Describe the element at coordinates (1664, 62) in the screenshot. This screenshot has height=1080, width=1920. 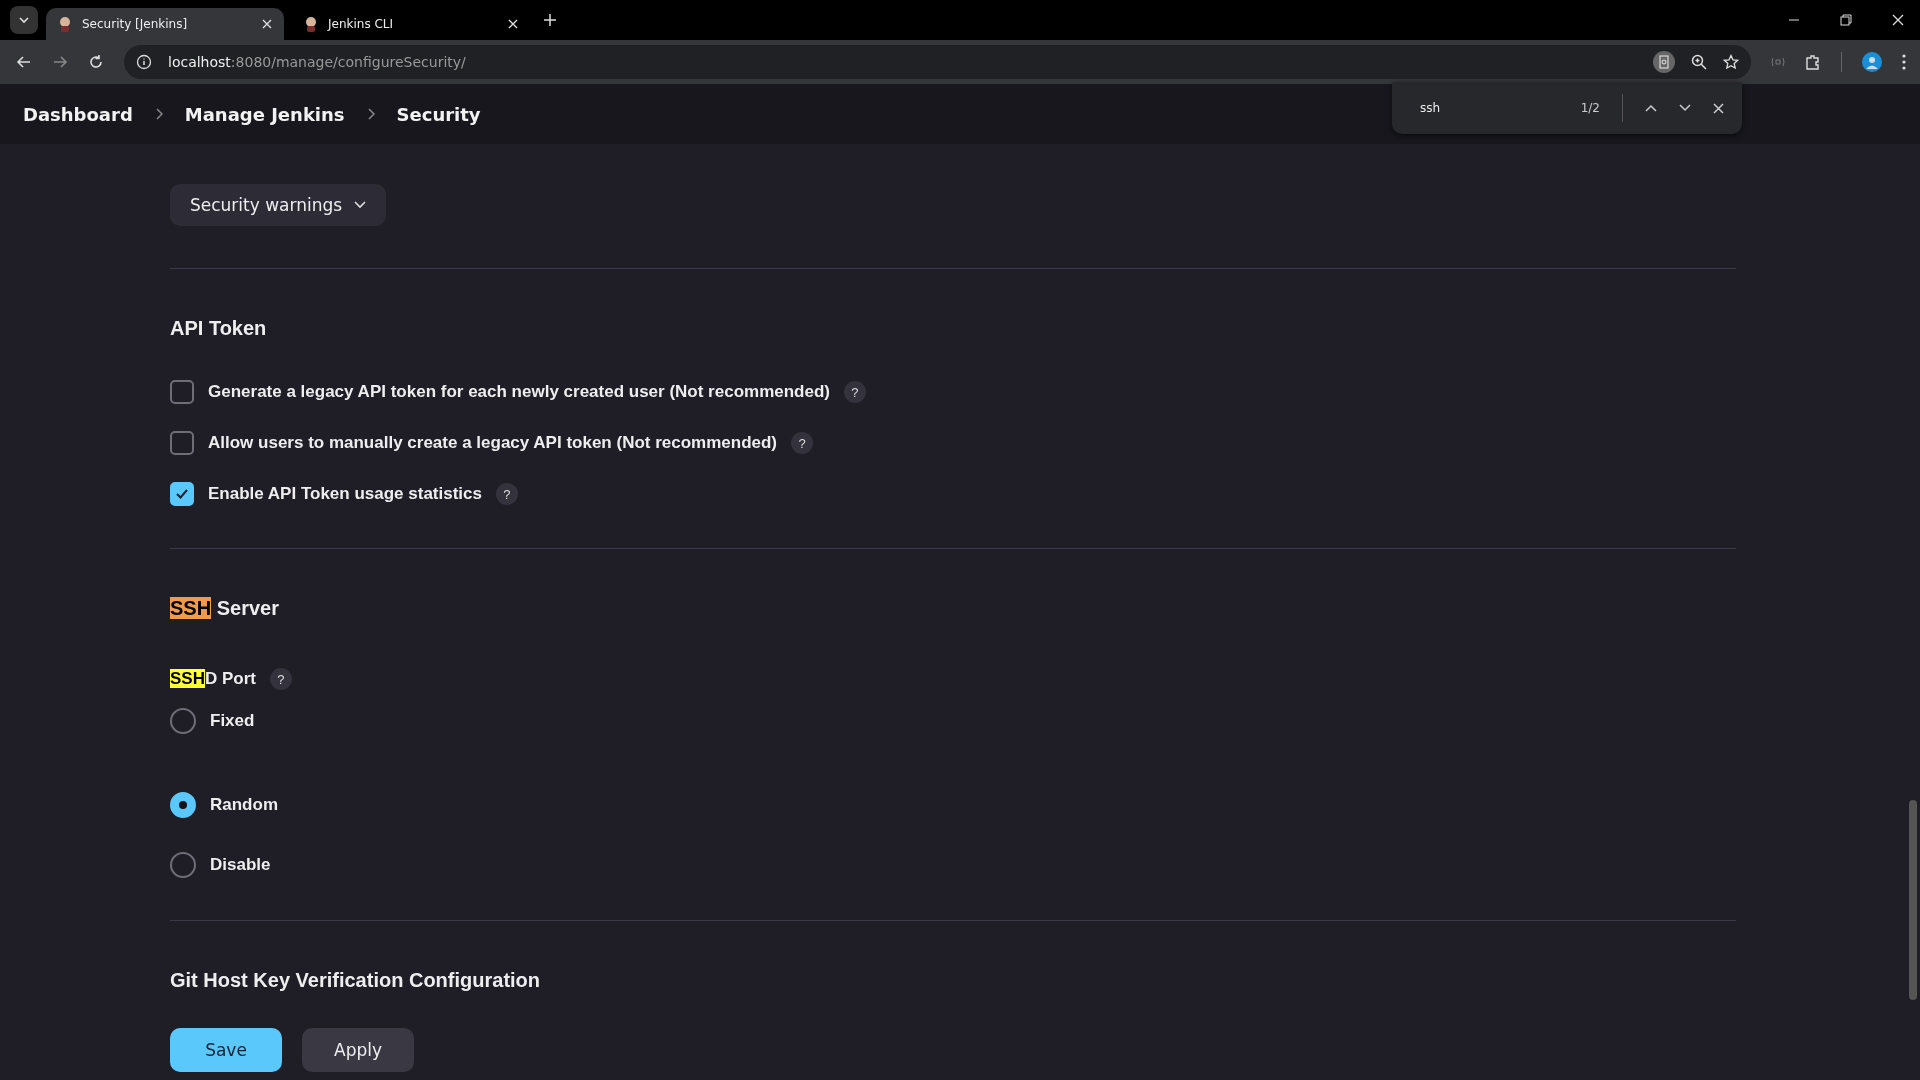
I see `page-search-icon` at that location.